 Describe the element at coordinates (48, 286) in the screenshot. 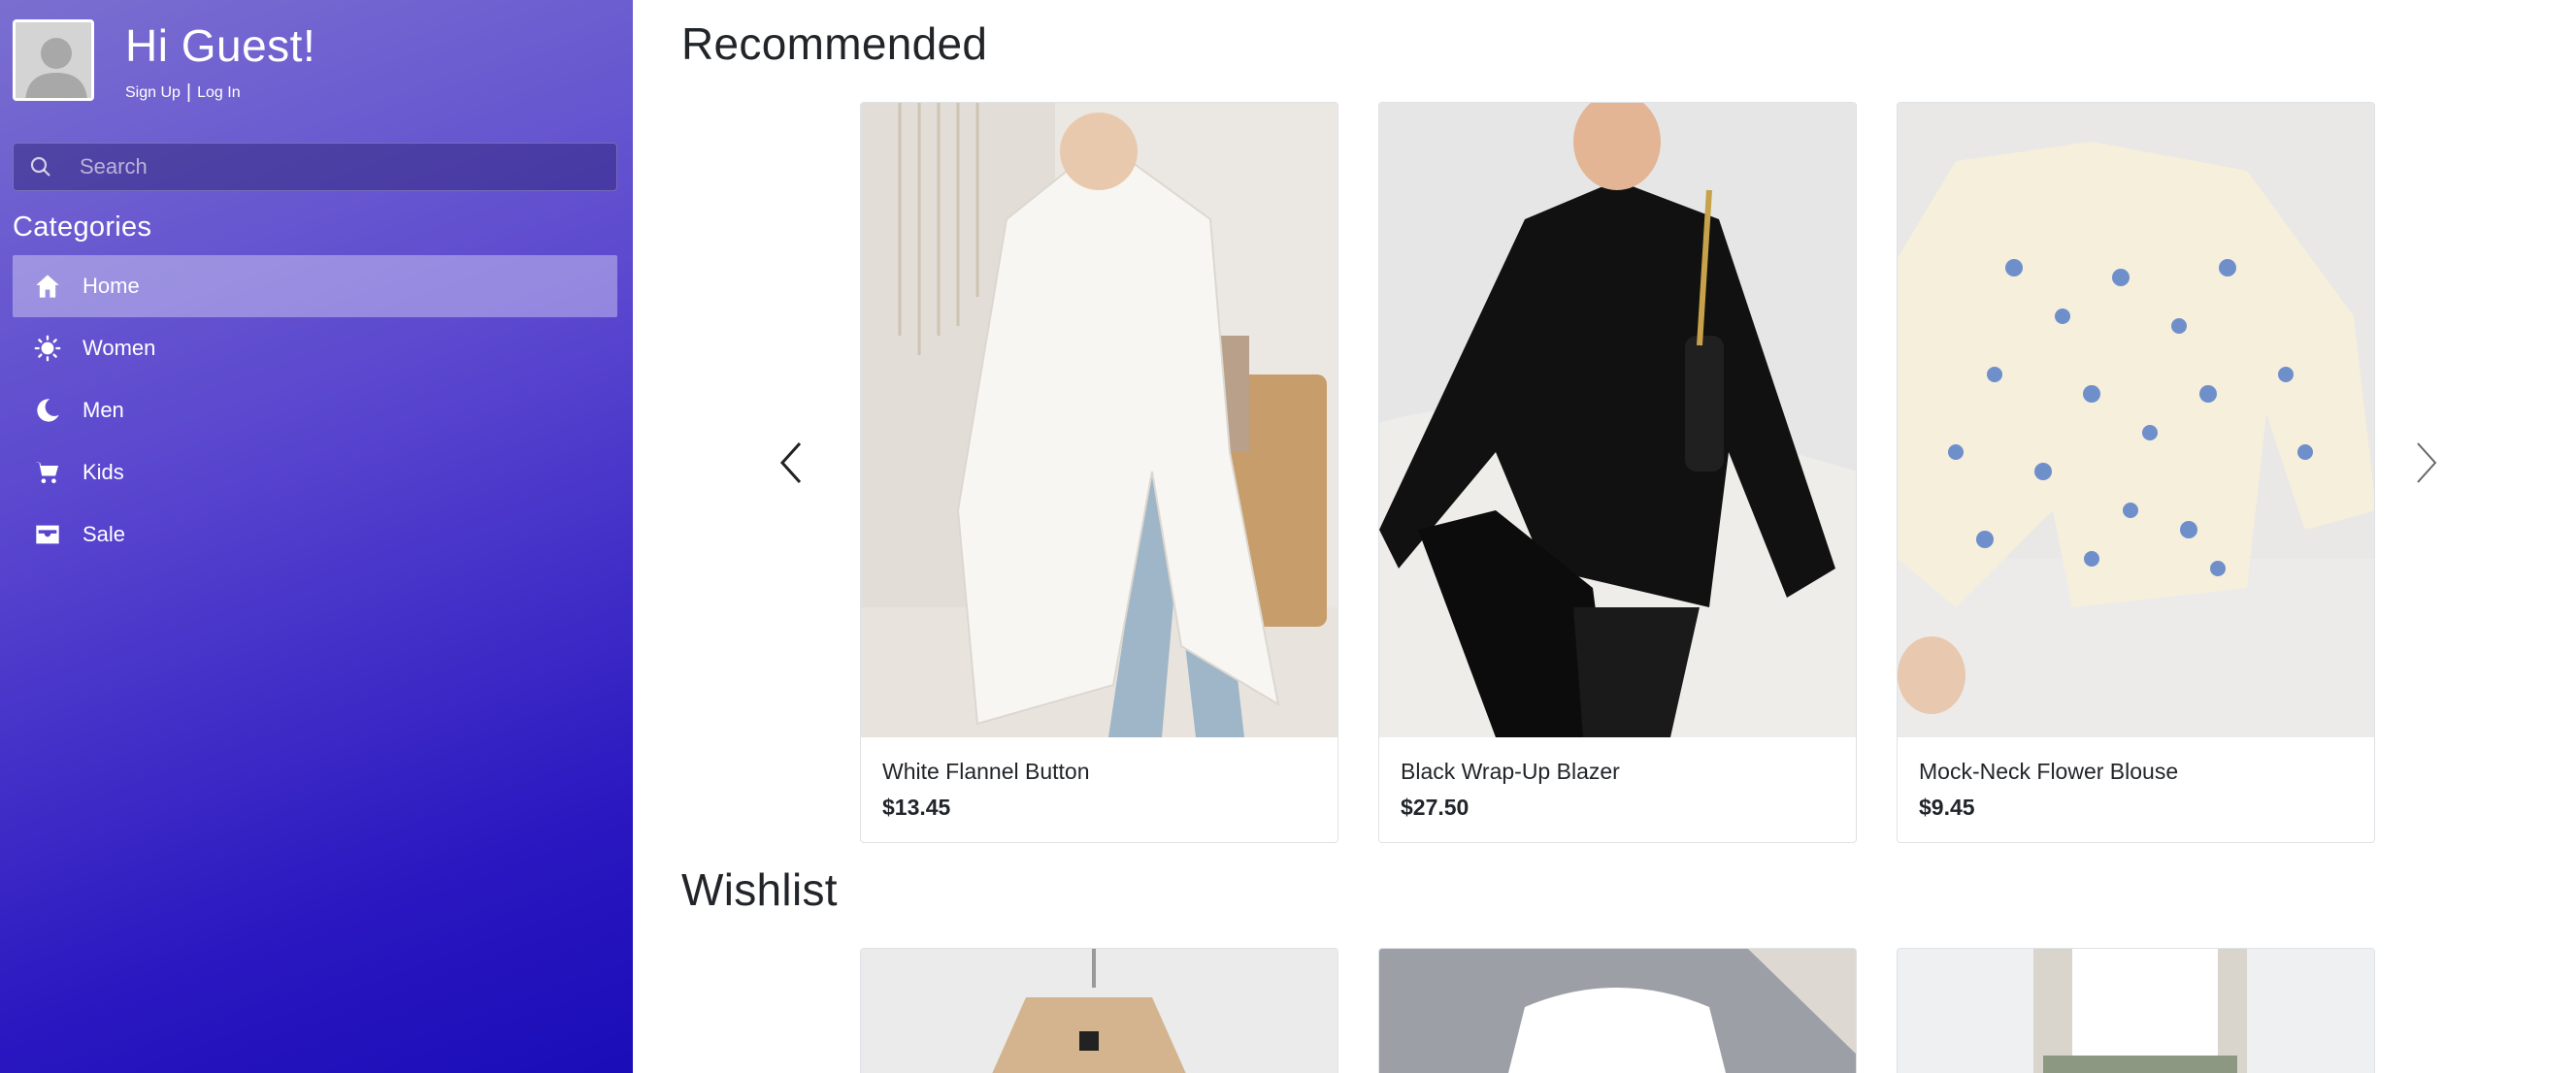

I see `home-icon` at that location.